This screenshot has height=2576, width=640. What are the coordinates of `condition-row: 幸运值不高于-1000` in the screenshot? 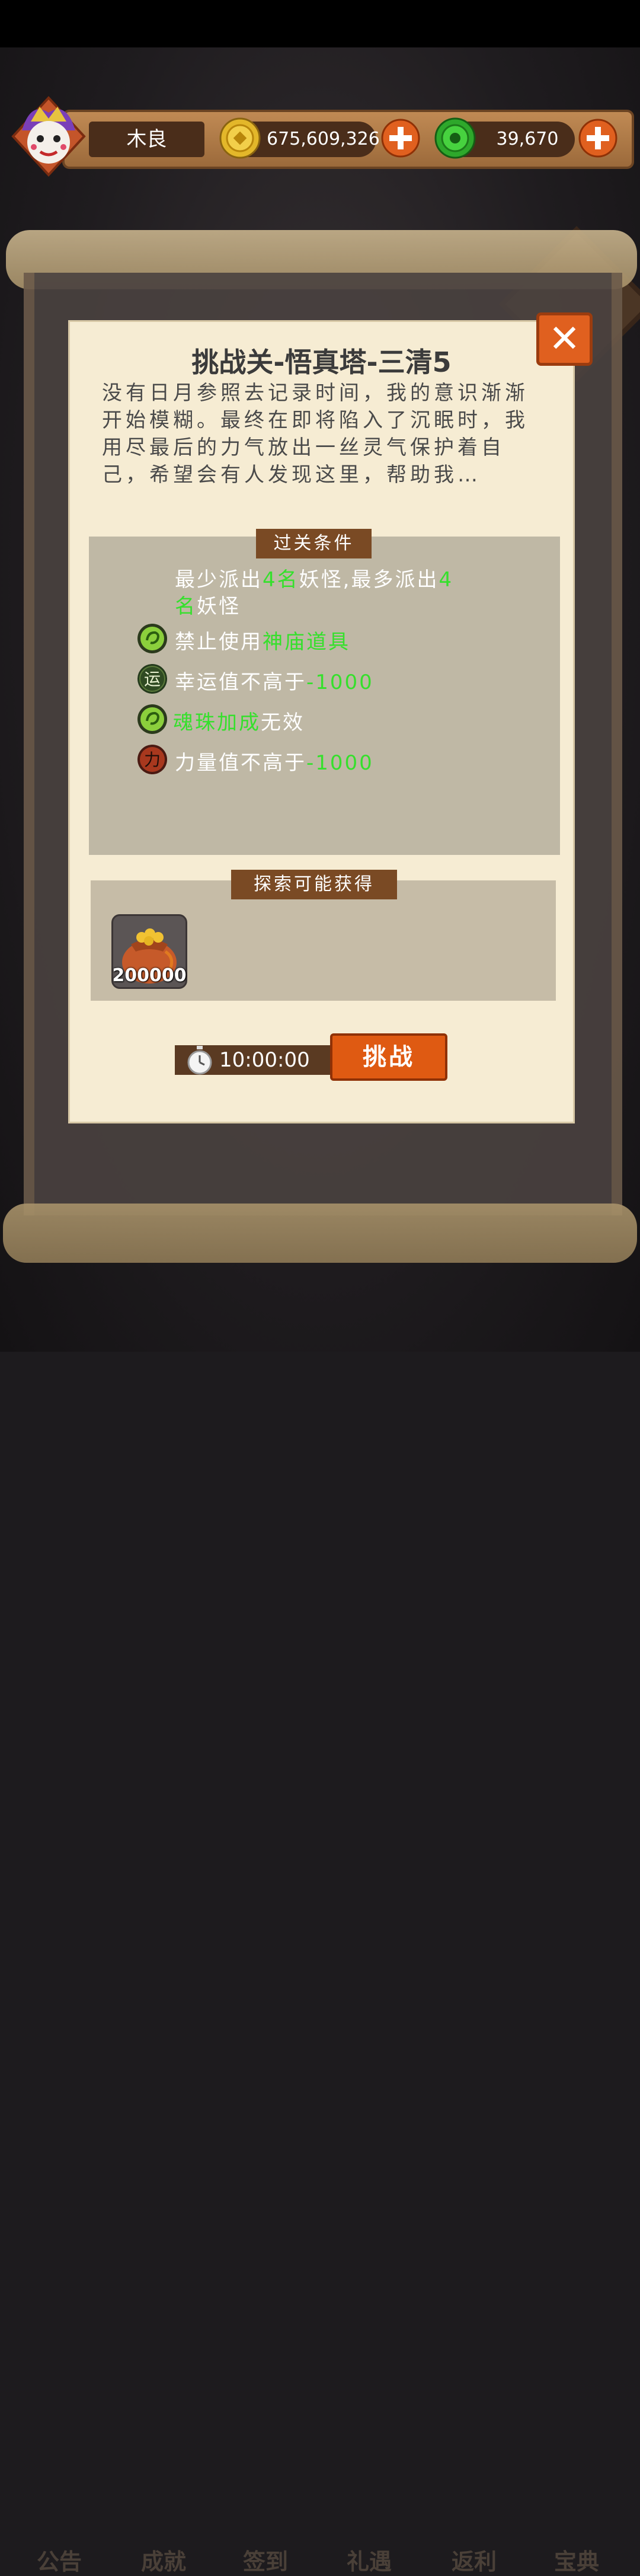 It's located at (274, 682).